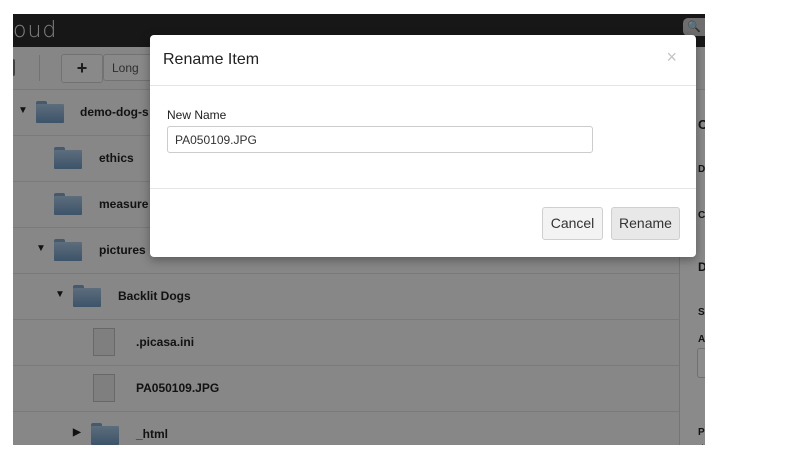 This screenshot has width=800, height=450. I want to click on cancel-button: Cancel, so click(572, 223).